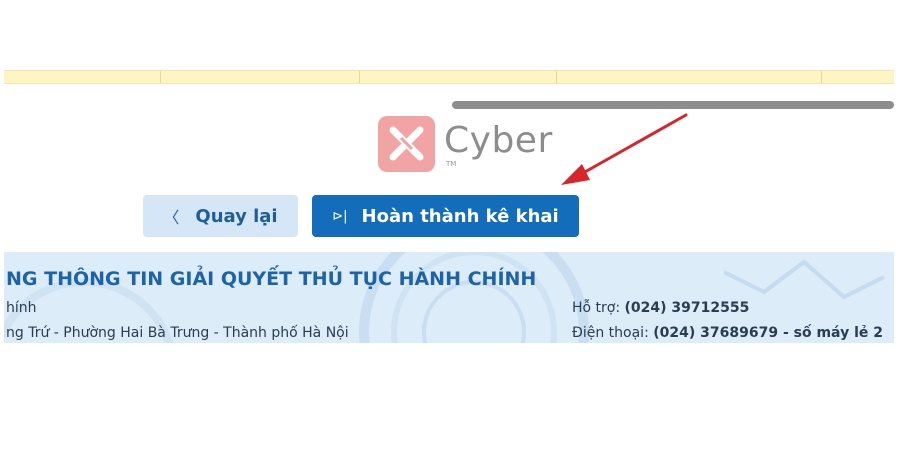  Describe the element at coordinates (171, 217) in the screenshot. I see `chevron-left-icon: 〈` at that location.